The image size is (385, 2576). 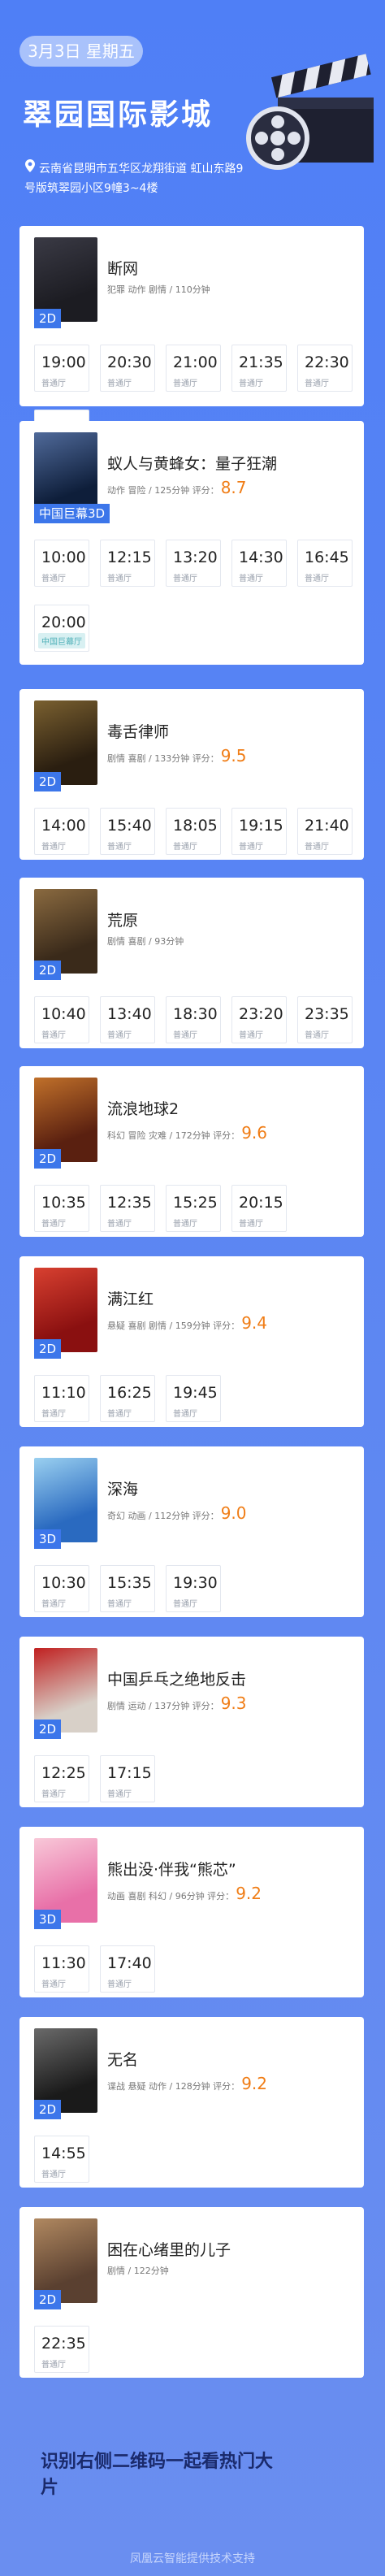 I want to click on showtime-slot: 10:30 普通厅, so click(x=61, y=1588).